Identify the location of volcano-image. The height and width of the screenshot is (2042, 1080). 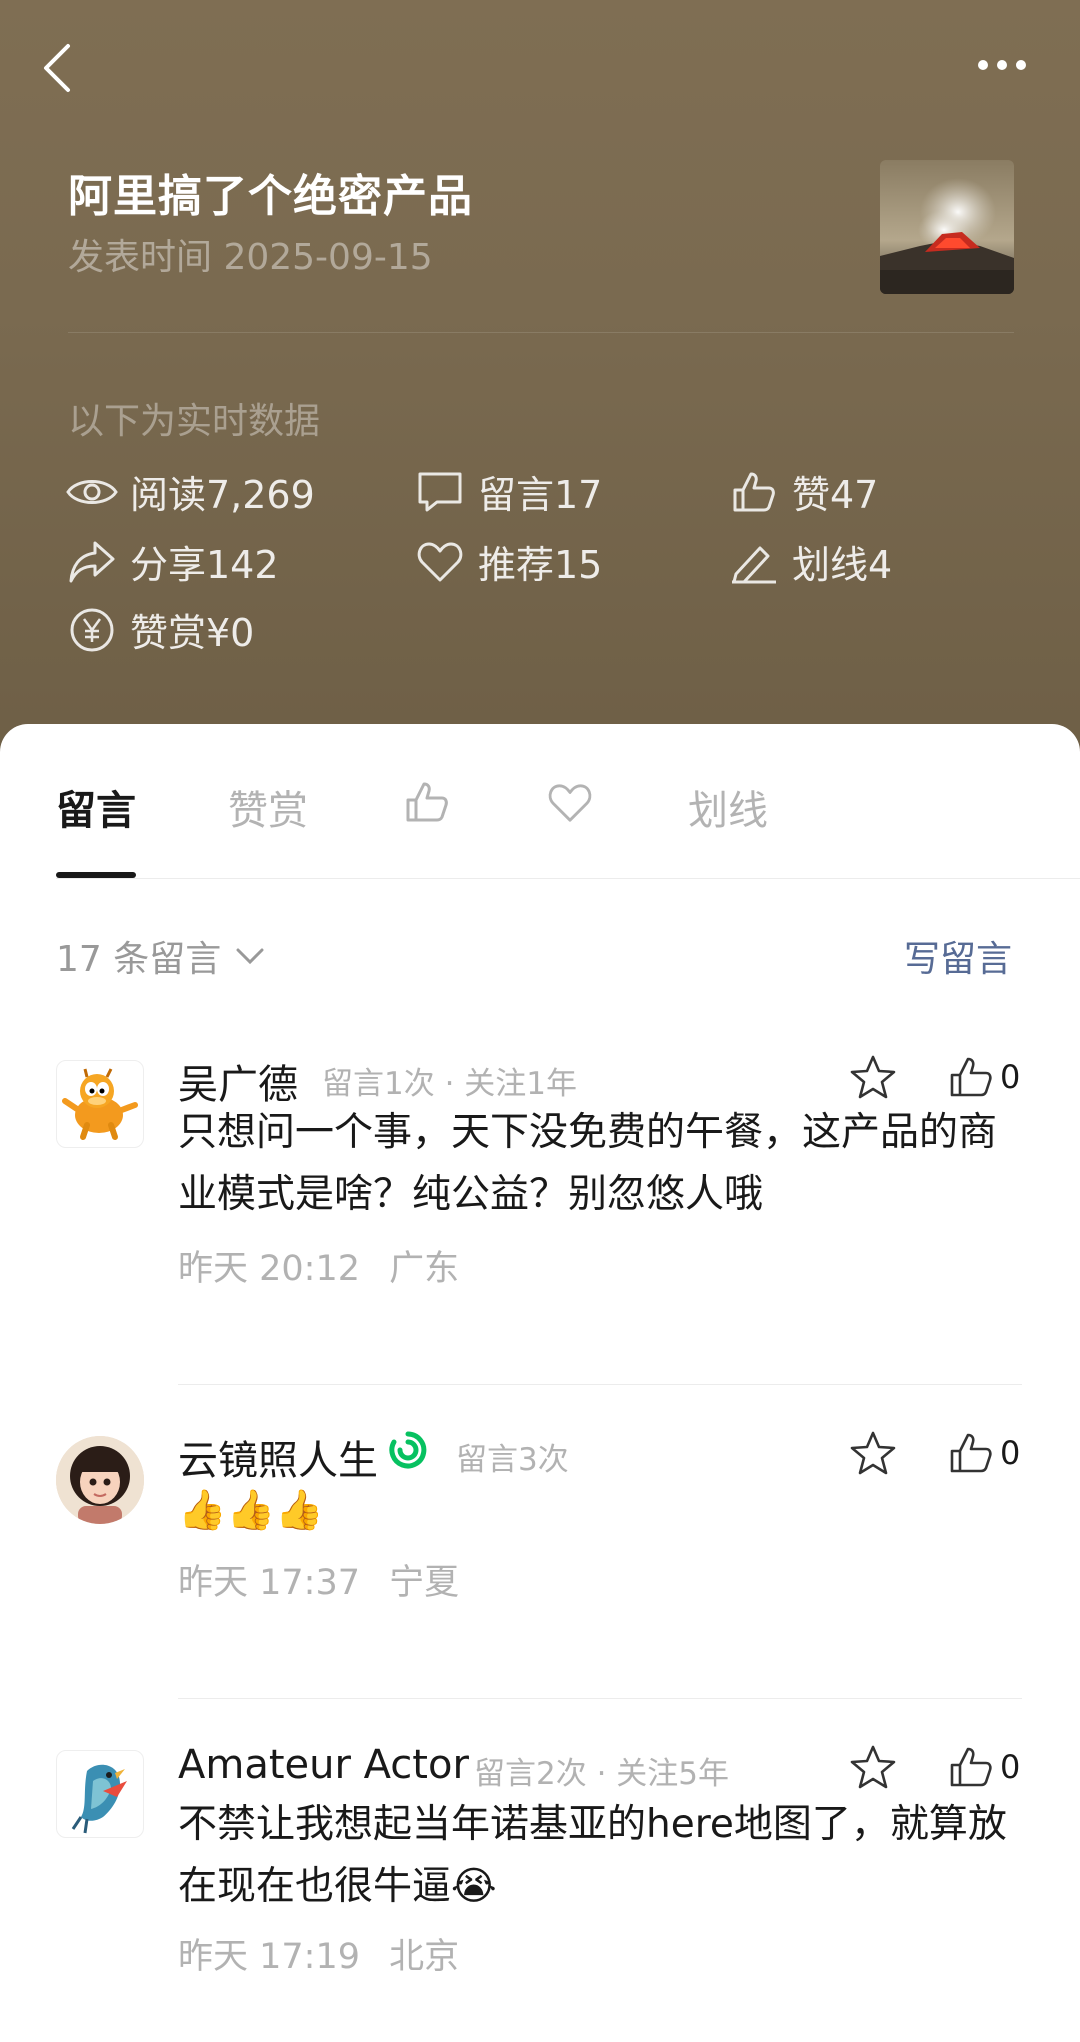
(947, 227).